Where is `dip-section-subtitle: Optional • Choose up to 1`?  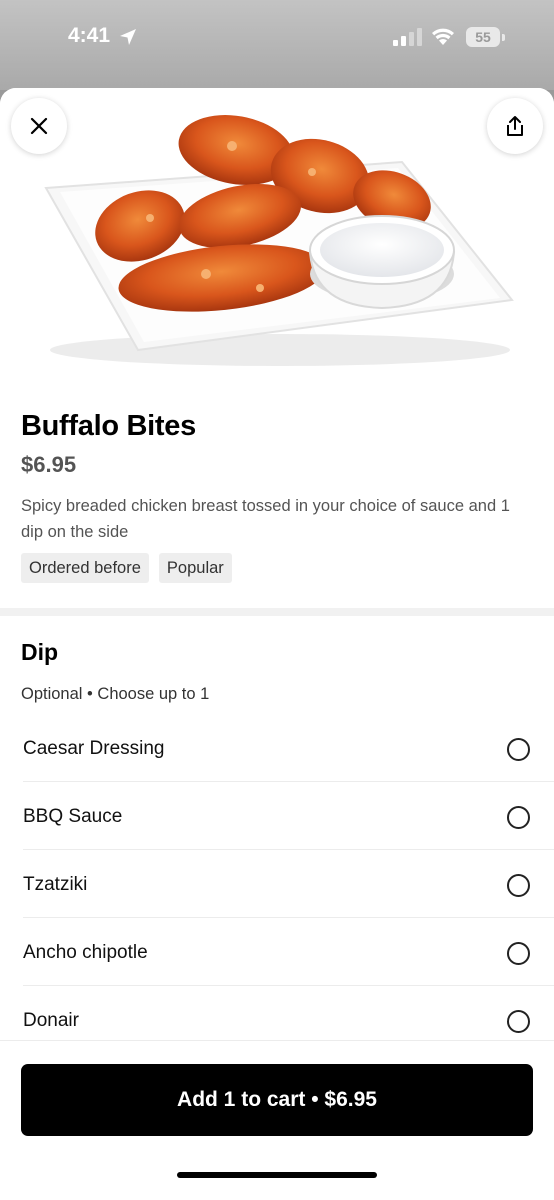
dip-section-subtitle: Optional • Choose up to 1 is located at coordinates (115, 694).